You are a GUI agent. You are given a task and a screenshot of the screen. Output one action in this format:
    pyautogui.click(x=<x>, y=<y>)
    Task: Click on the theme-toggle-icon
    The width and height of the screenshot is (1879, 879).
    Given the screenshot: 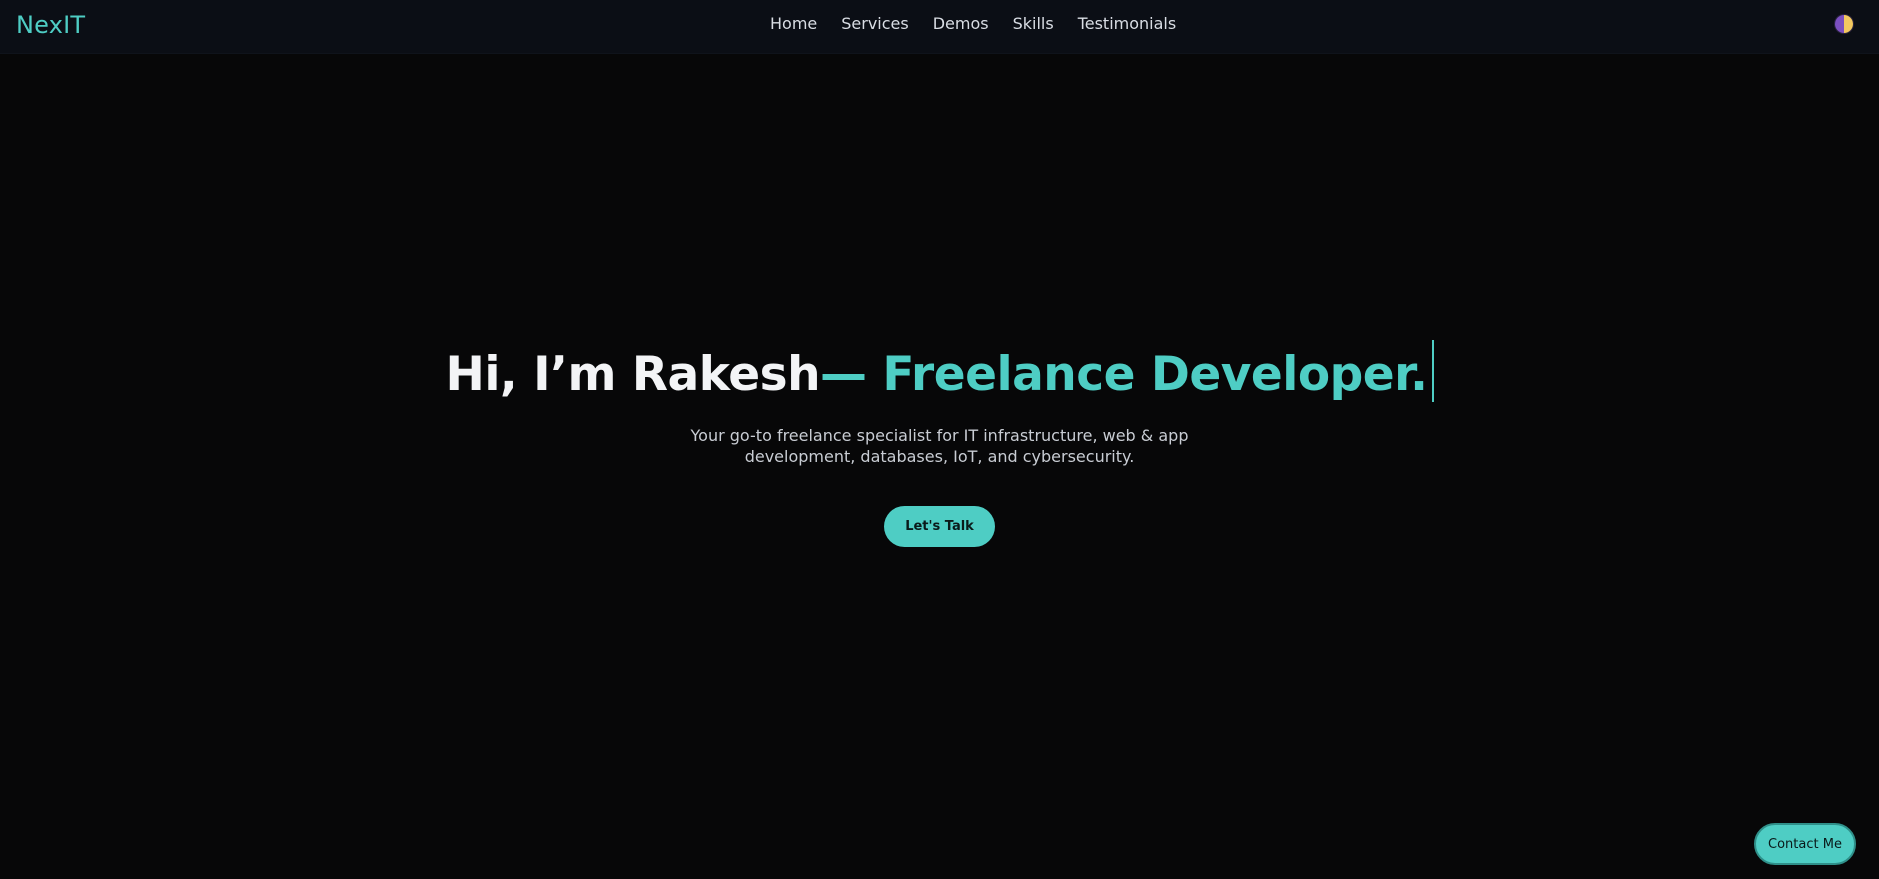 What is the action you would take?
    pyautogui.click(x=1844, y=24)
    